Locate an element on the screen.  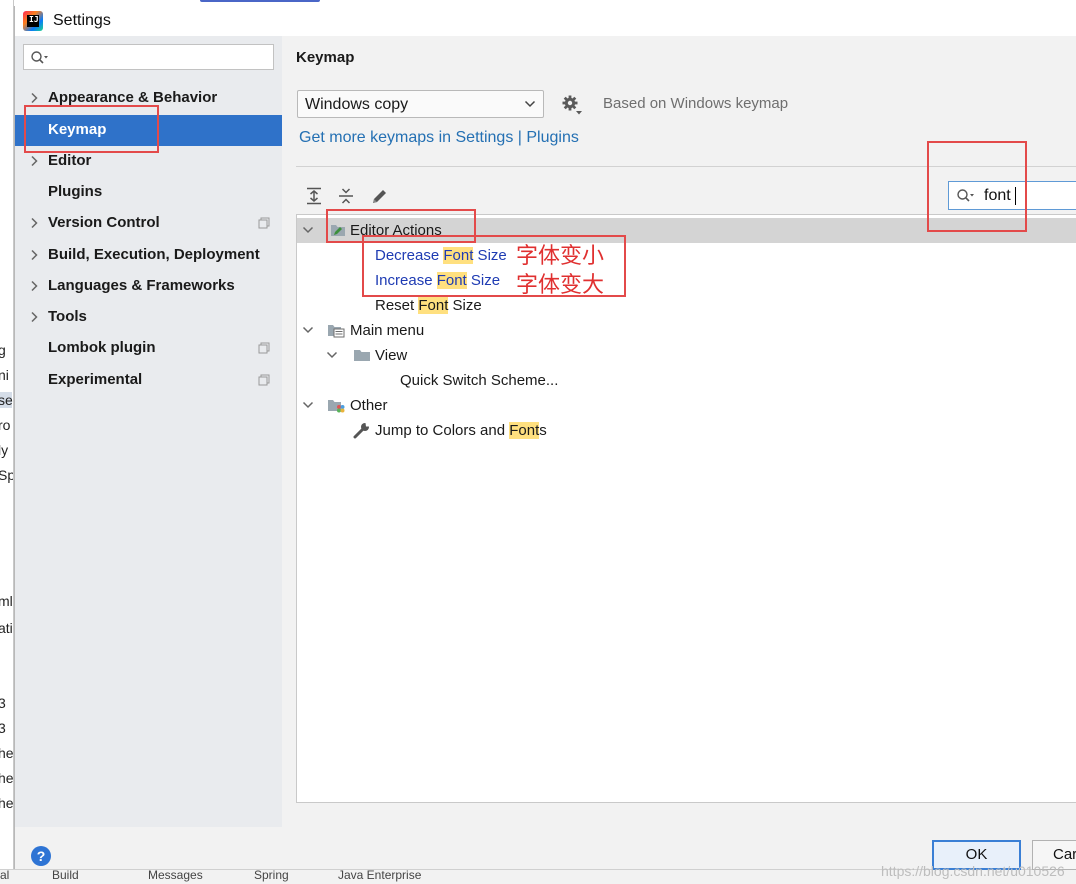
bg-tab-spring: Spring is located at coordinates (271, 875).